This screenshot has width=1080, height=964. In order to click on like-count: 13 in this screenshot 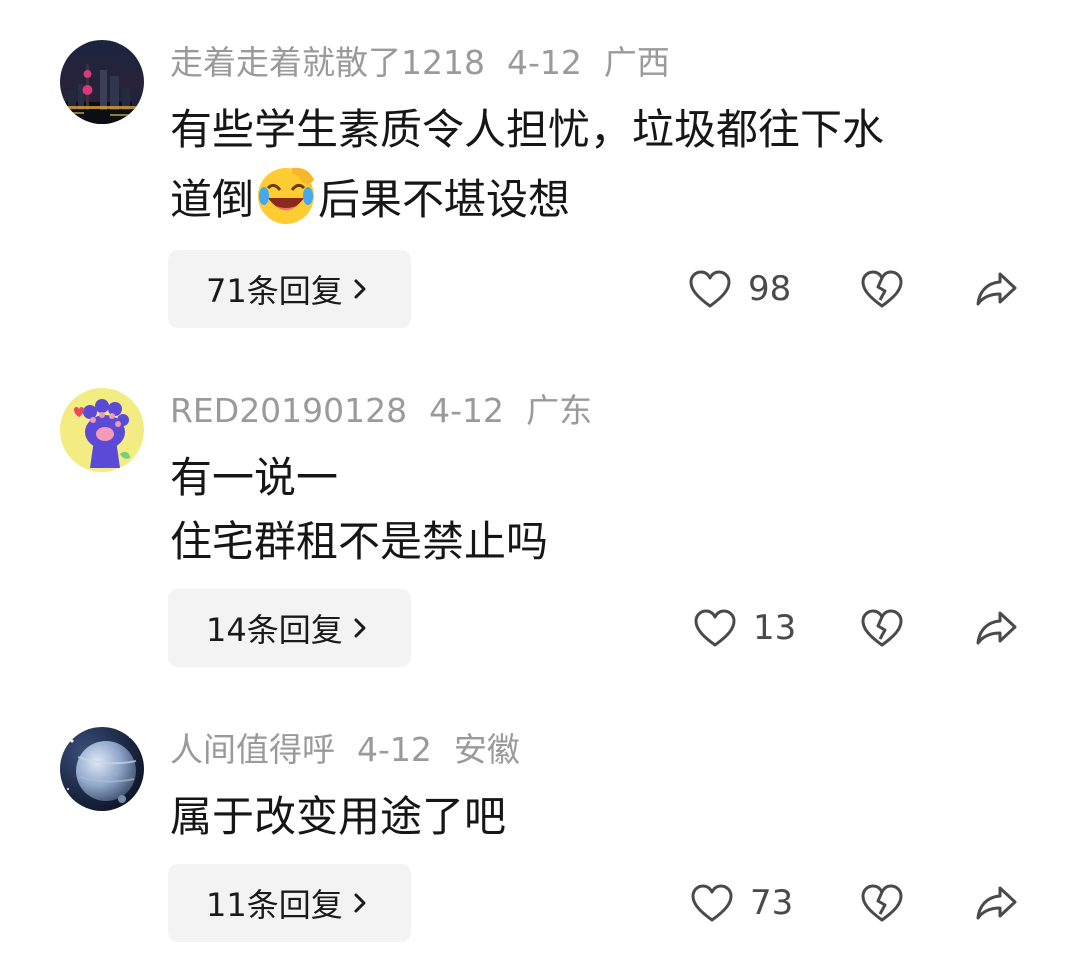, I will do `click(775, 628)`.